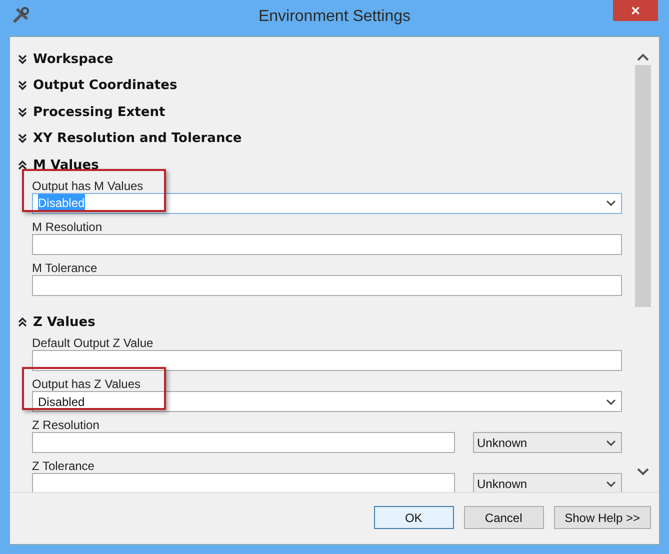  What do you see at coordinates (334, 16) in the screenshot?
I see `window-title: Environment Settings` at bounding box center [334, 16].